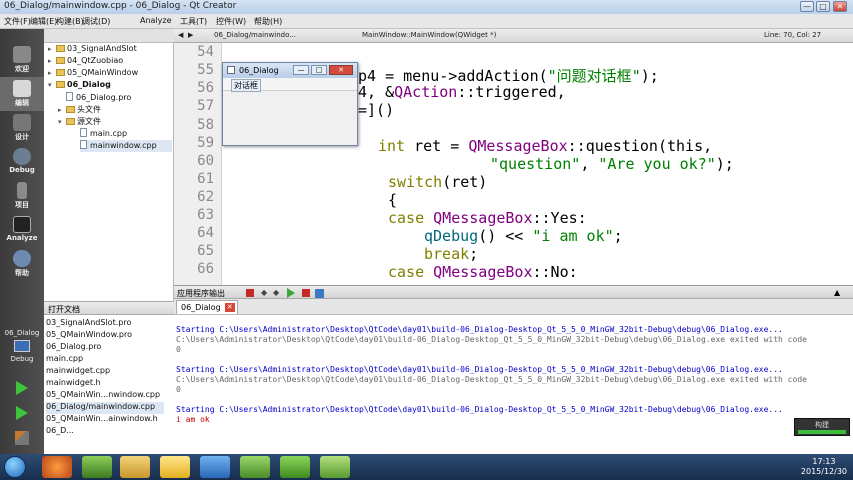 This screenshot has height=480, width=853. What do you see at coordinates (250, 293) in the screenshot?
I see `stop-icon` at bounding box center [250, 293].